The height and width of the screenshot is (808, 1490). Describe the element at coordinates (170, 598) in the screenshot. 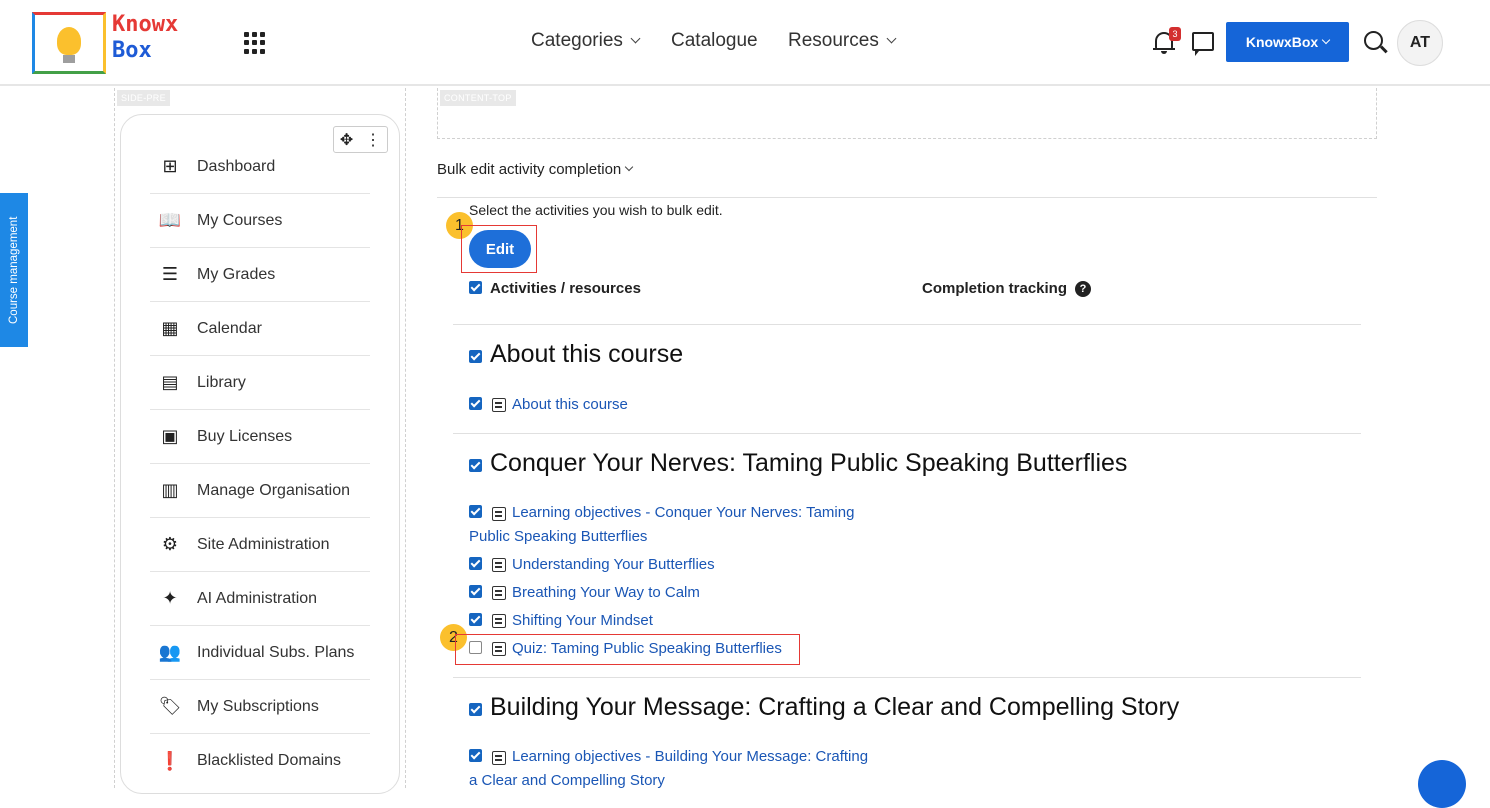

I see `sparkle-icon: ✦` at that location.